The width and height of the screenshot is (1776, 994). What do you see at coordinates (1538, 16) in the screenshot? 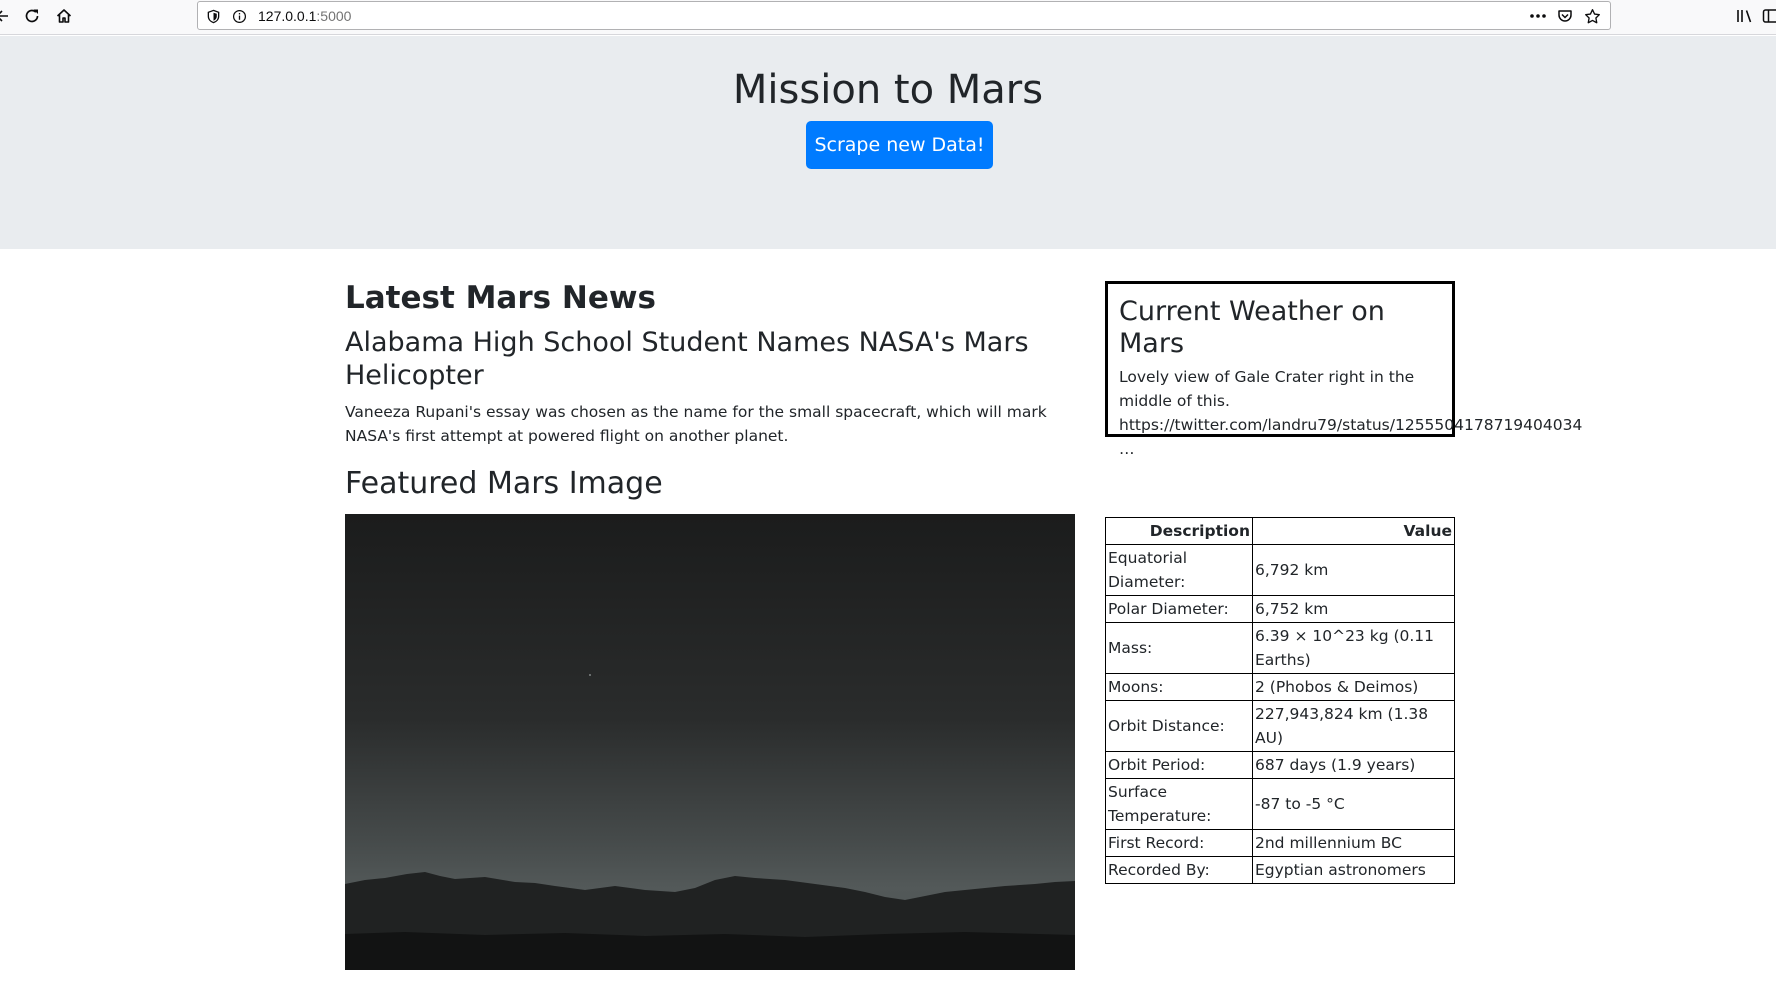
I see `more-icon` at bounding box center [1538, 16].